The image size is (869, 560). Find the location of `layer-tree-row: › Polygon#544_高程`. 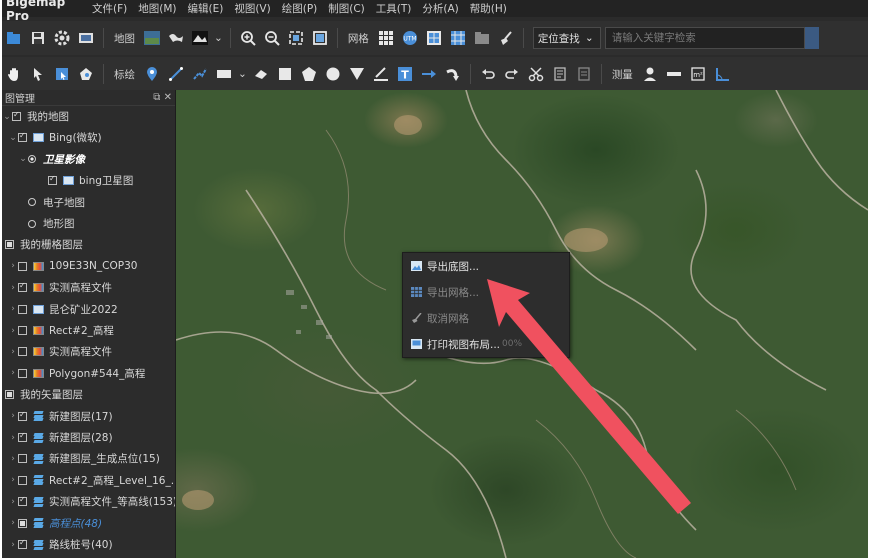

layer-tree-row: › Polygon#544_高程 is located at coordinates (88, 373).